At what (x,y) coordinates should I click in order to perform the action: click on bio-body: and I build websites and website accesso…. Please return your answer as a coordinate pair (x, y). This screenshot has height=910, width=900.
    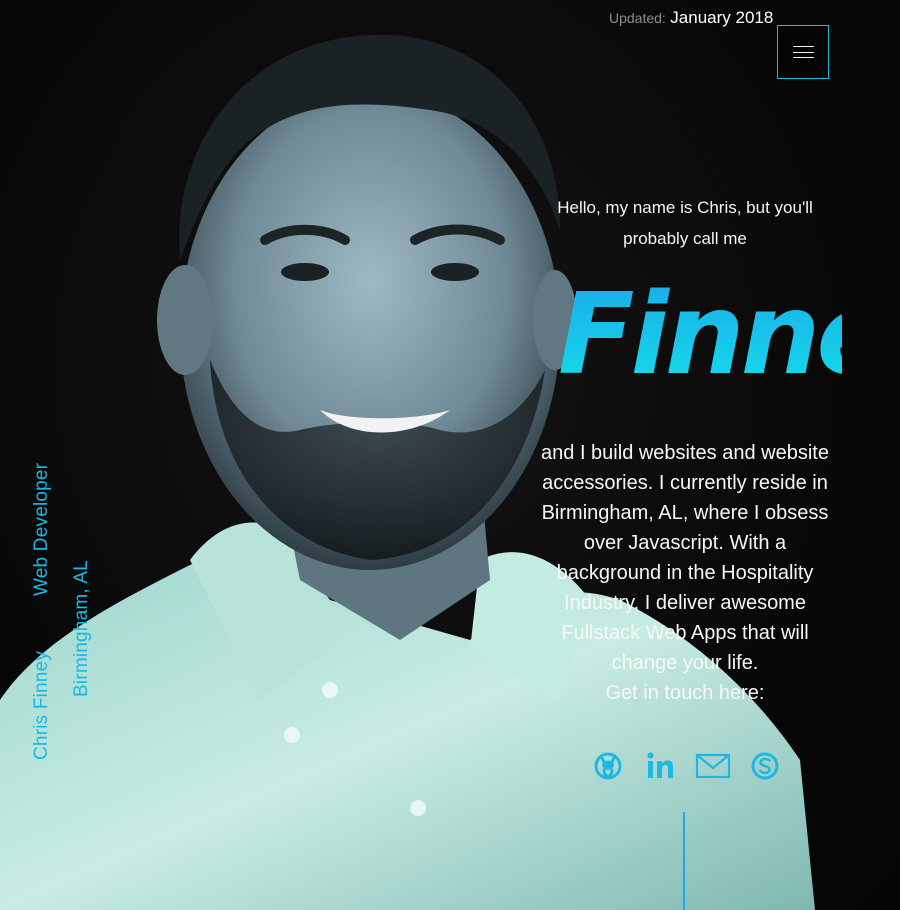
    Looking at the image, I should click on (685, 558).